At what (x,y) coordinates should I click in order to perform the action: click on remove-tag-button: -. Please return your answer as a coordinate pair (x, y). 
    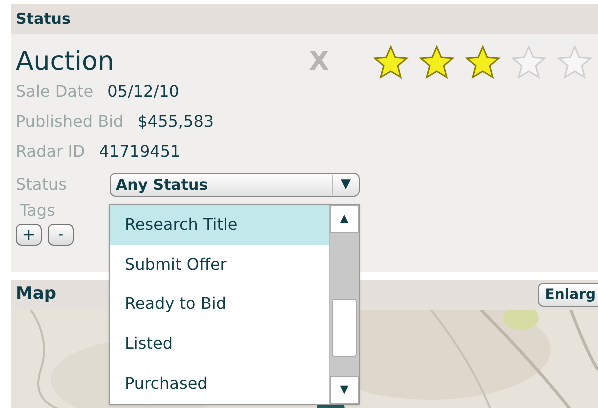
    Looking at the image, I should click on (61, 235).